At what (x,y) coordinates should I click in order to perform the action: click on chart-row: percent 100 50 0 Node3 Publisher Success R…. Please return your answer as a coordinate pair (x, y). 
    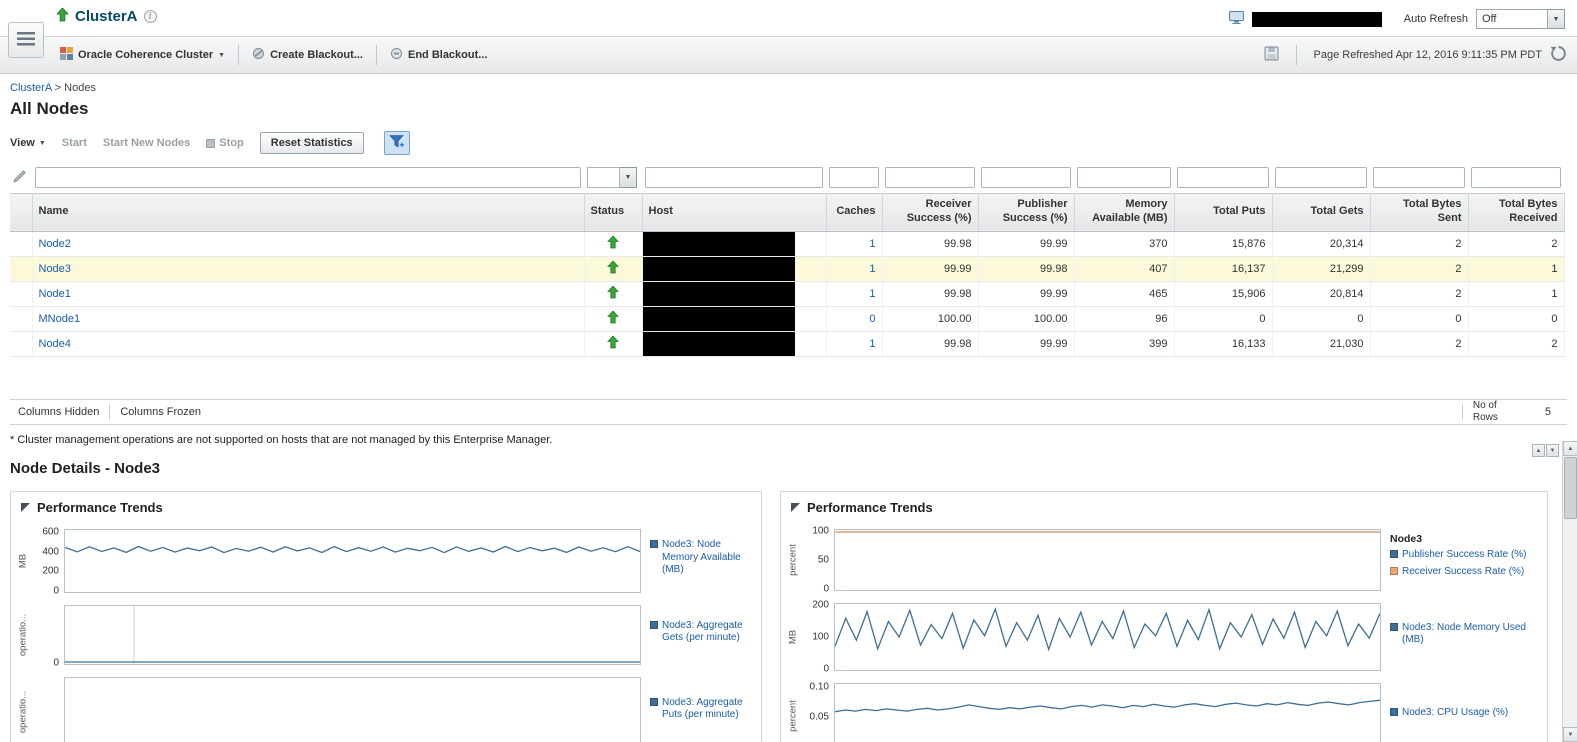
    Looking at the image, I should click on (1162, 559).